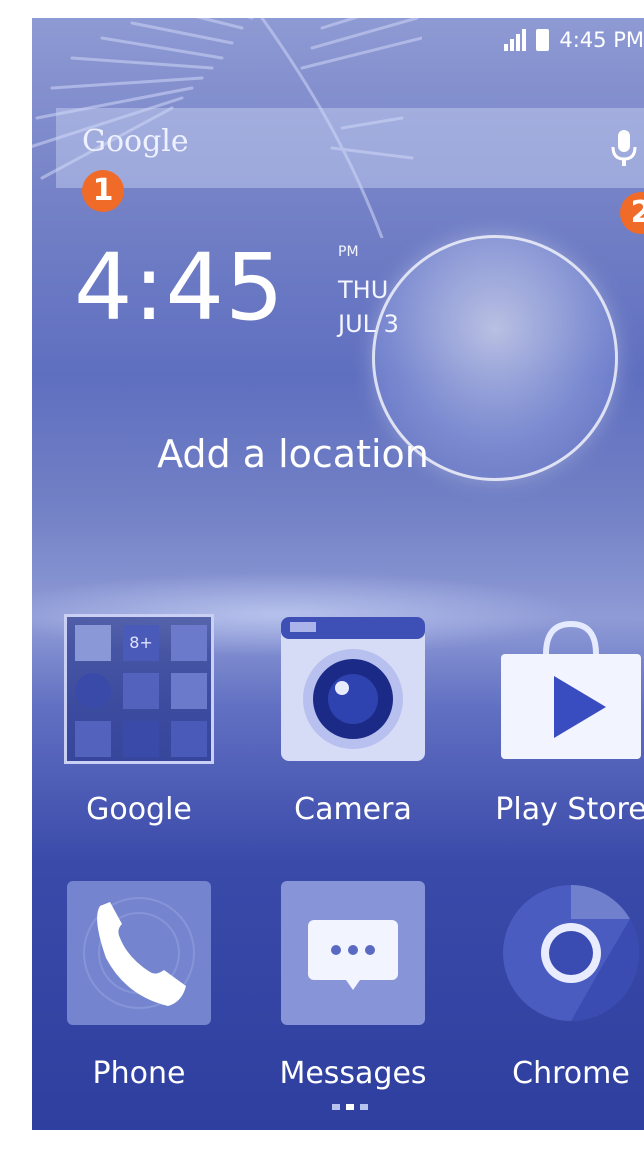  What do you see at coordinates (632, 213) in the screenshot?
I see `callout-badge-2: 2` at bounding box center [632, 213].